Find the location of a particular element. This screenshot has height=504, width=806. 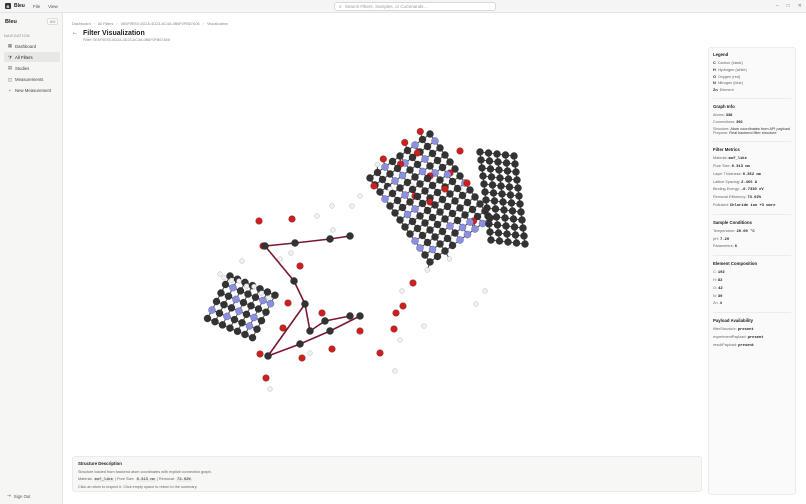

sidebar-item-dashboard: ▦ Dashboard is located at coordinates (32, 46).